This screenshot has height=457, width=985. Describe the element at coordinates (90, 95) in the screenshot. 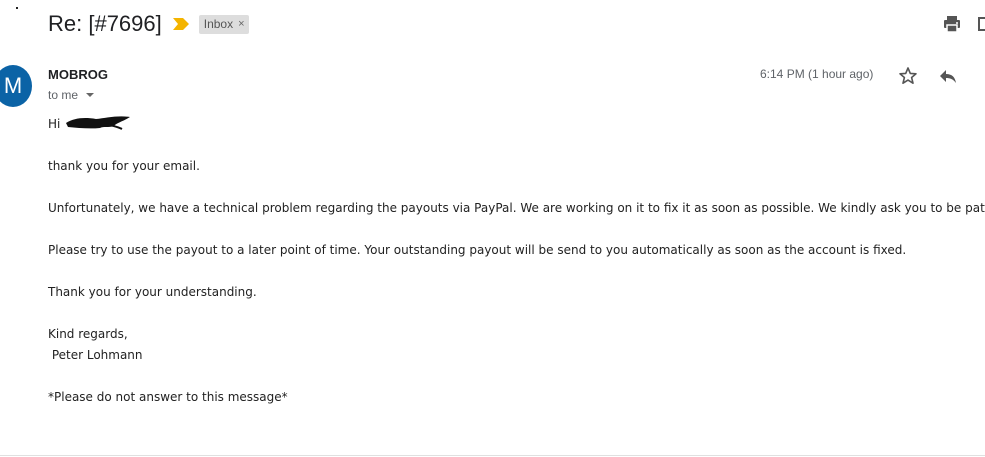

I see `chevron-down-icon` at that location.